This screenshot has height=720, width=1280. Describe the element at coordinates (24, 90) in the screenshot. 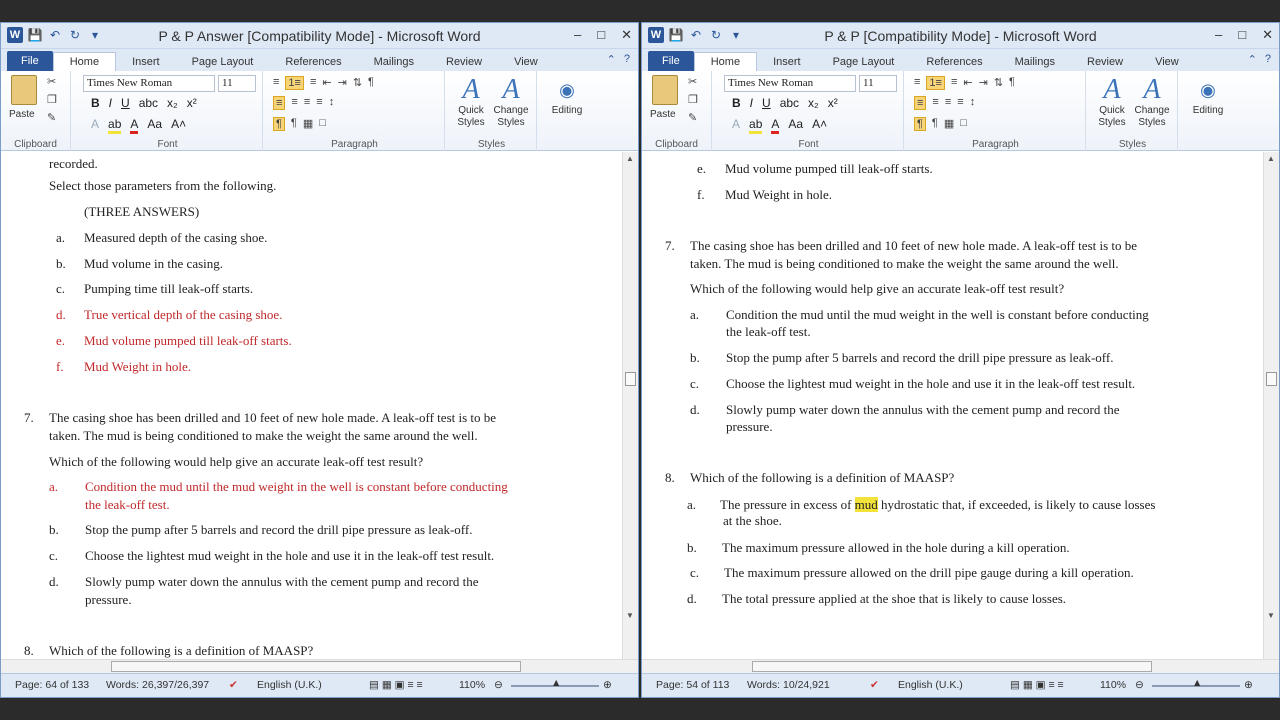

I see `paste-icon` at that location.